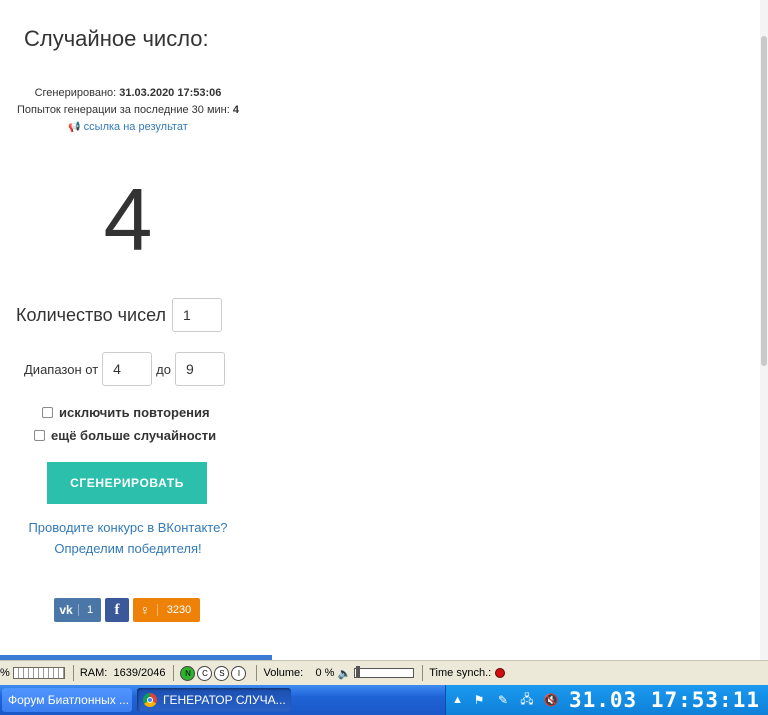 The image size is (768, 715). Describe the element at coordinates (150, 700) in the screenshot. I see `chrome-icon` at that location.